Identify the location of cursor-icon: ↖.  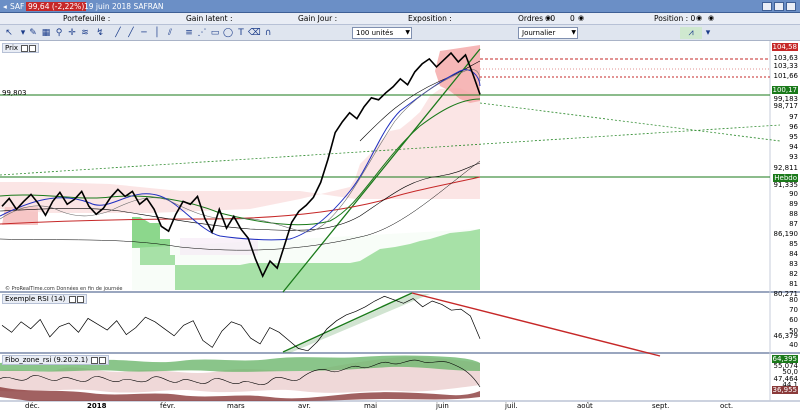
(9, 33).